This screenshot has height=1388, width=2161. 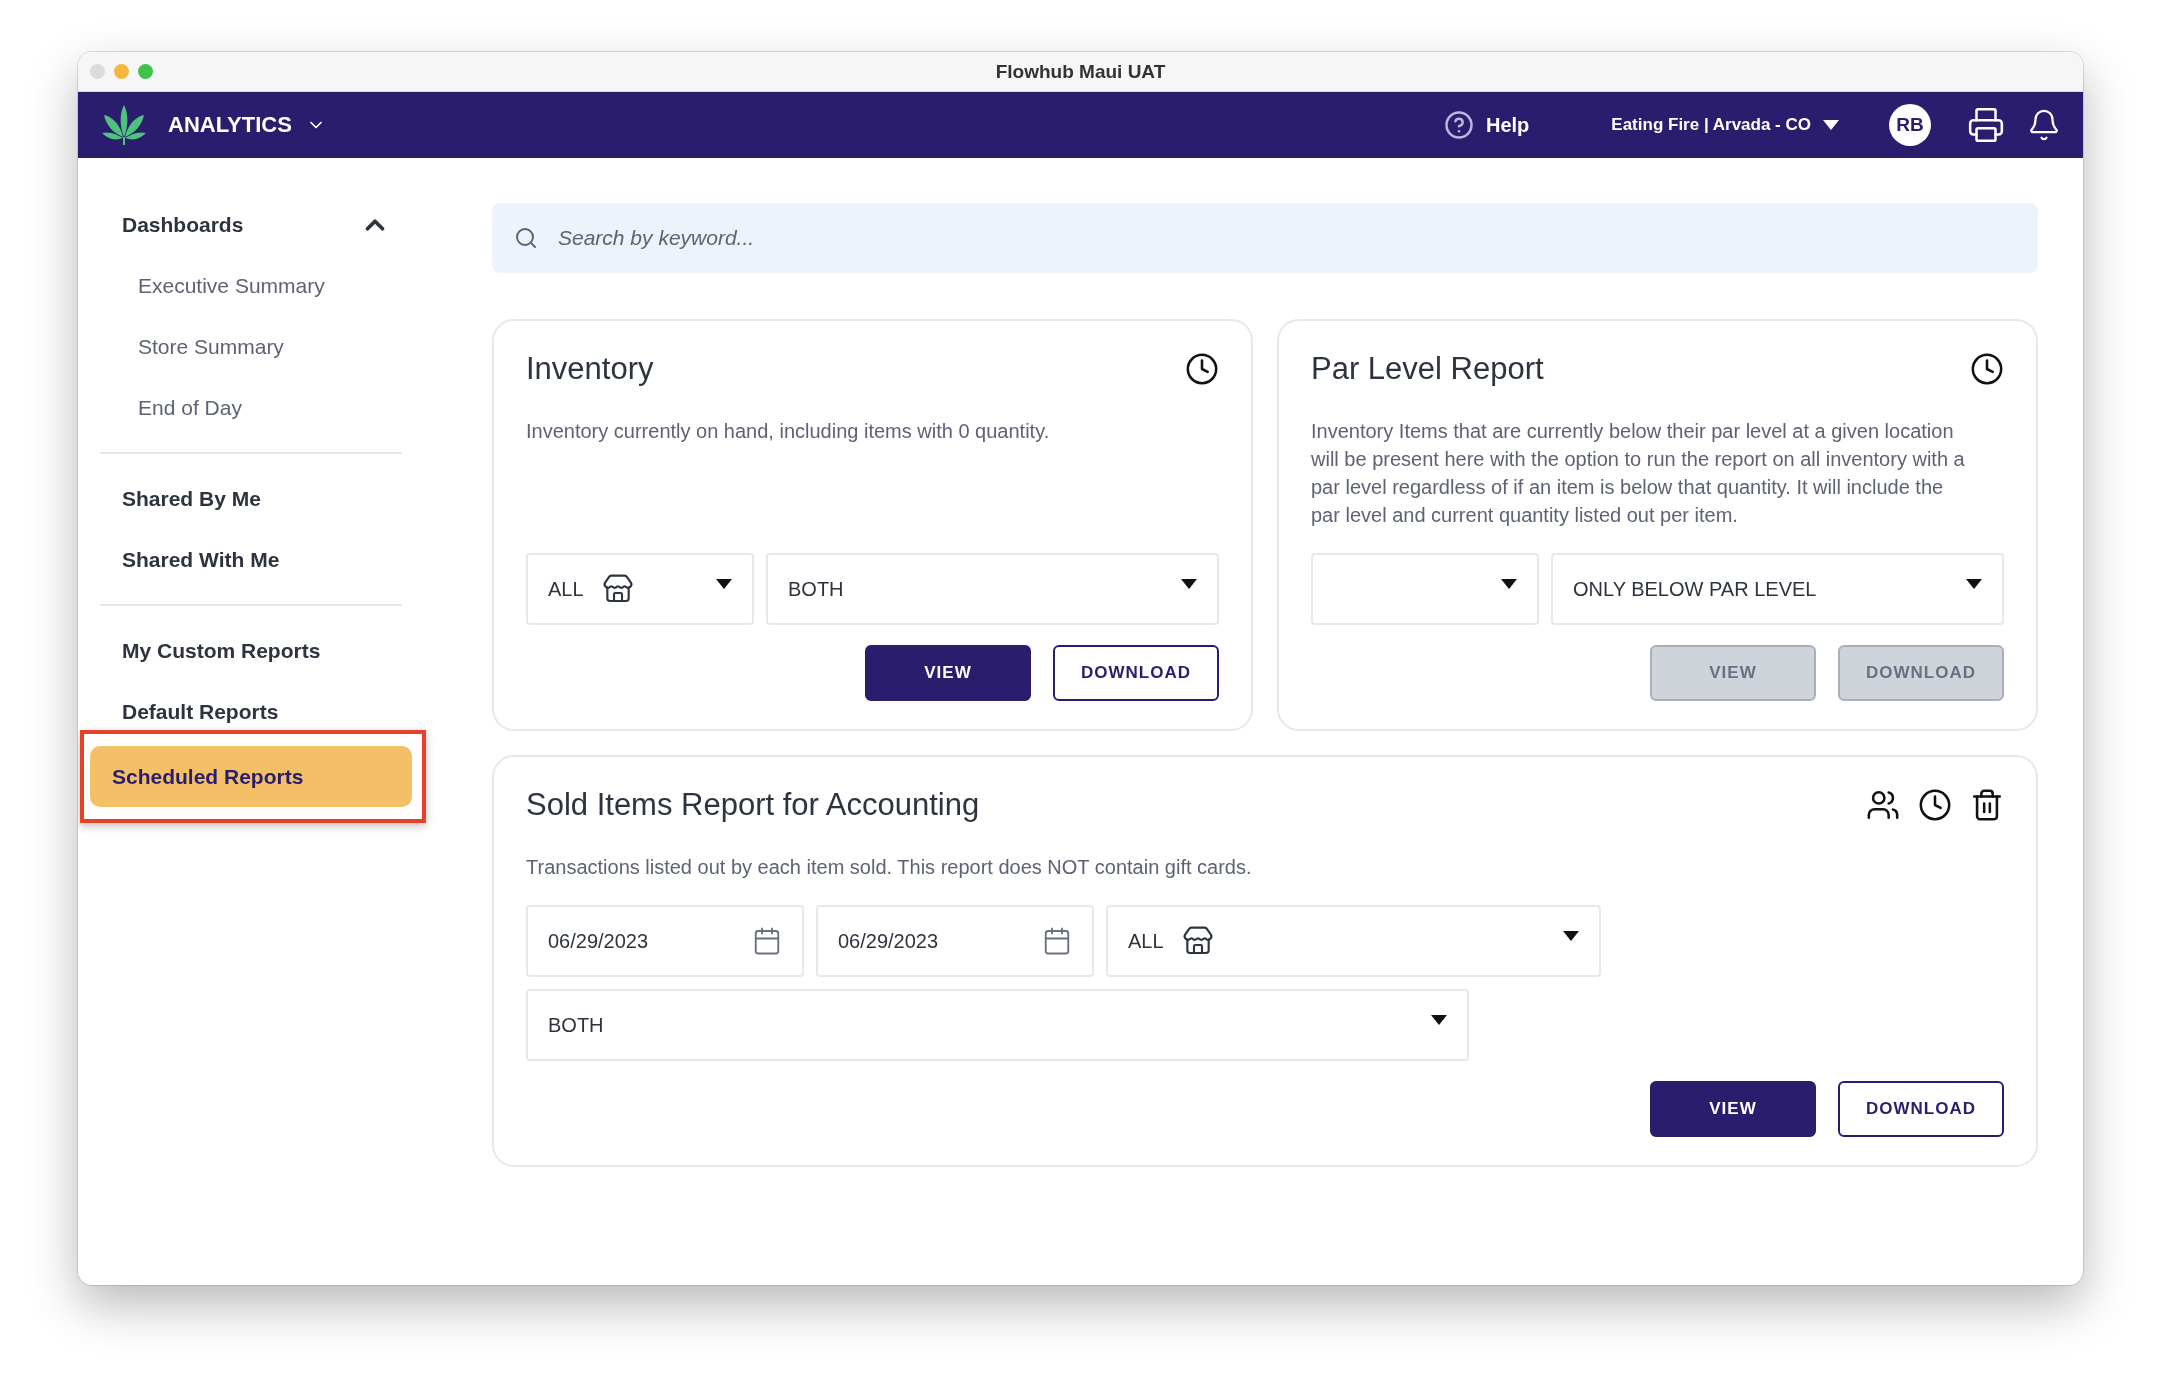 What do you see at coordinates (251, 498) in the screenshot?
I see `sidebar-item: Shared By Me` at bounding box center [251, 498].